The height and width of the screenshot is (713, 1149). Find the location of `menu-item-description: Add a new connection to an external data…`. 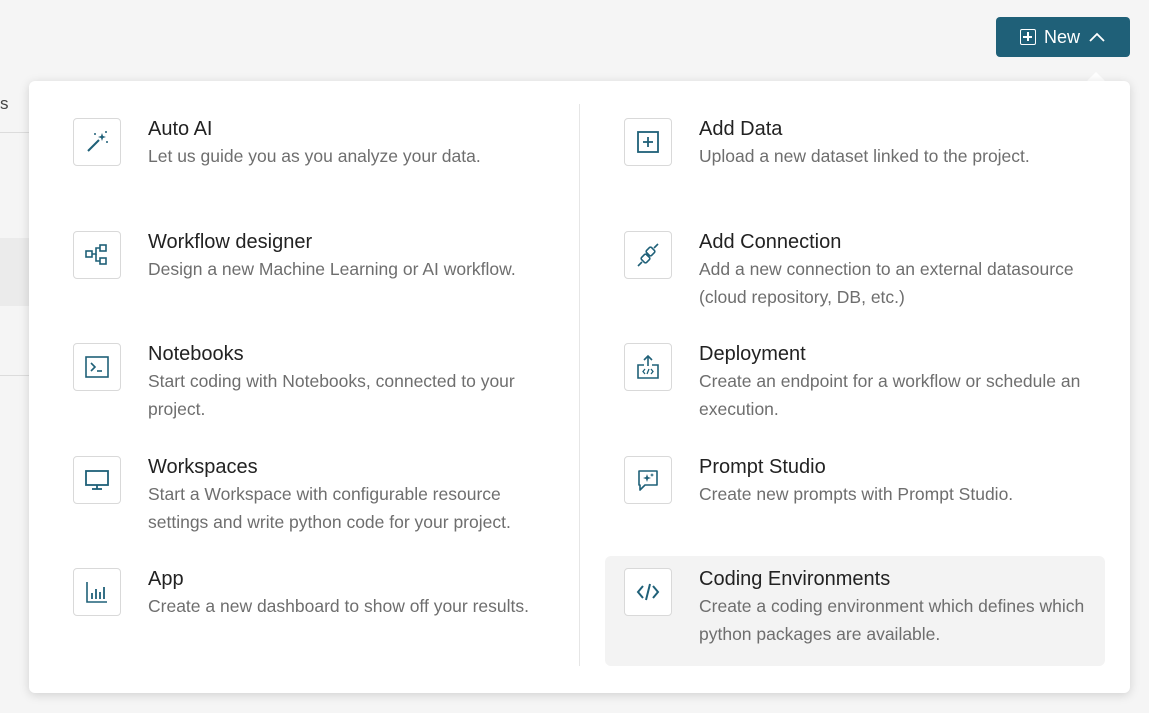

menu-item-description: Add a new connection to an external data… is located at coordinates (886, 283).